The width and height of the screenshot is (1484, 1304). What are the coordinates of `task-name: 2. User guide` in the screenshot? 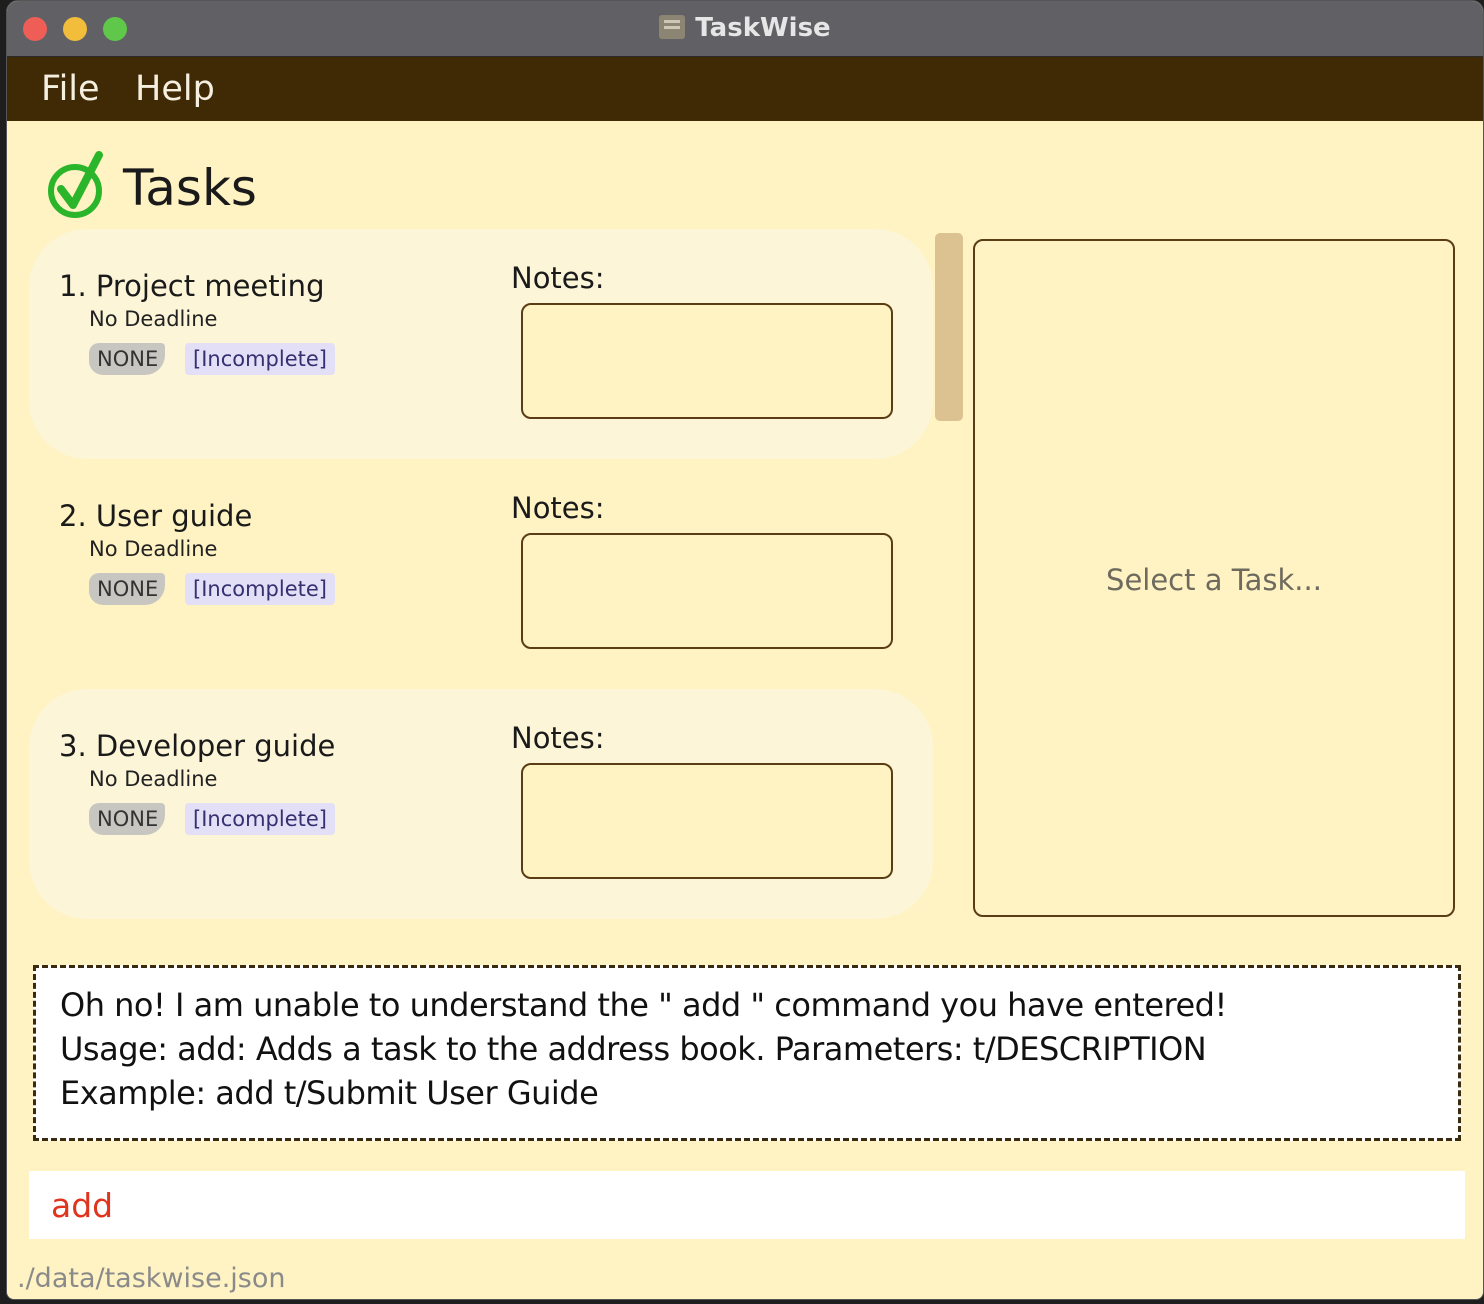 It's located at (156, 516).